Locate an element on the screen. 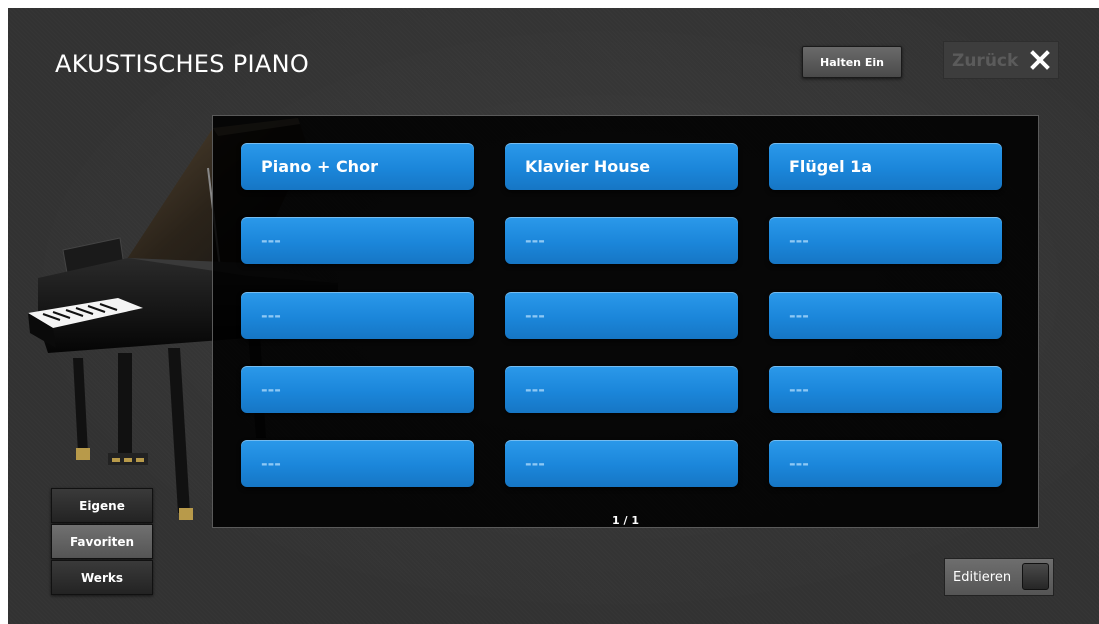 The image size is (1099, 624). sidebar-item-werks: Werks is located at coordinates (102, 577).